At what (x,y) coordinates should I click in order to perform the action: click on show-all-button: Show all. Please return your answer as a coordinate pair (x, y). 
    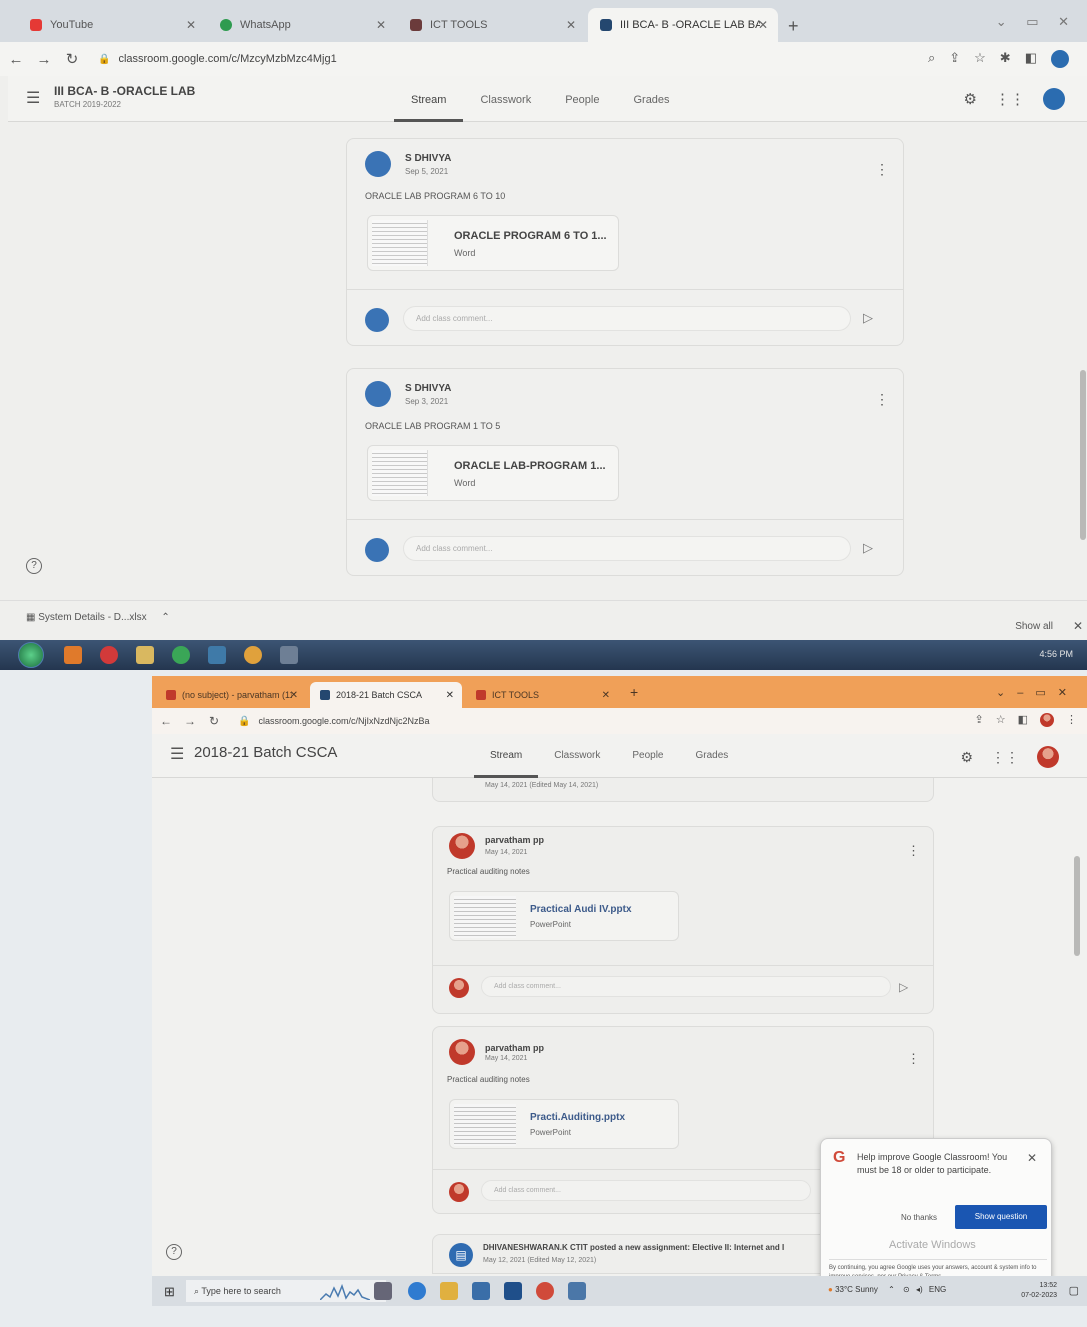
    Looking at the image, I should click on (1034, 626).